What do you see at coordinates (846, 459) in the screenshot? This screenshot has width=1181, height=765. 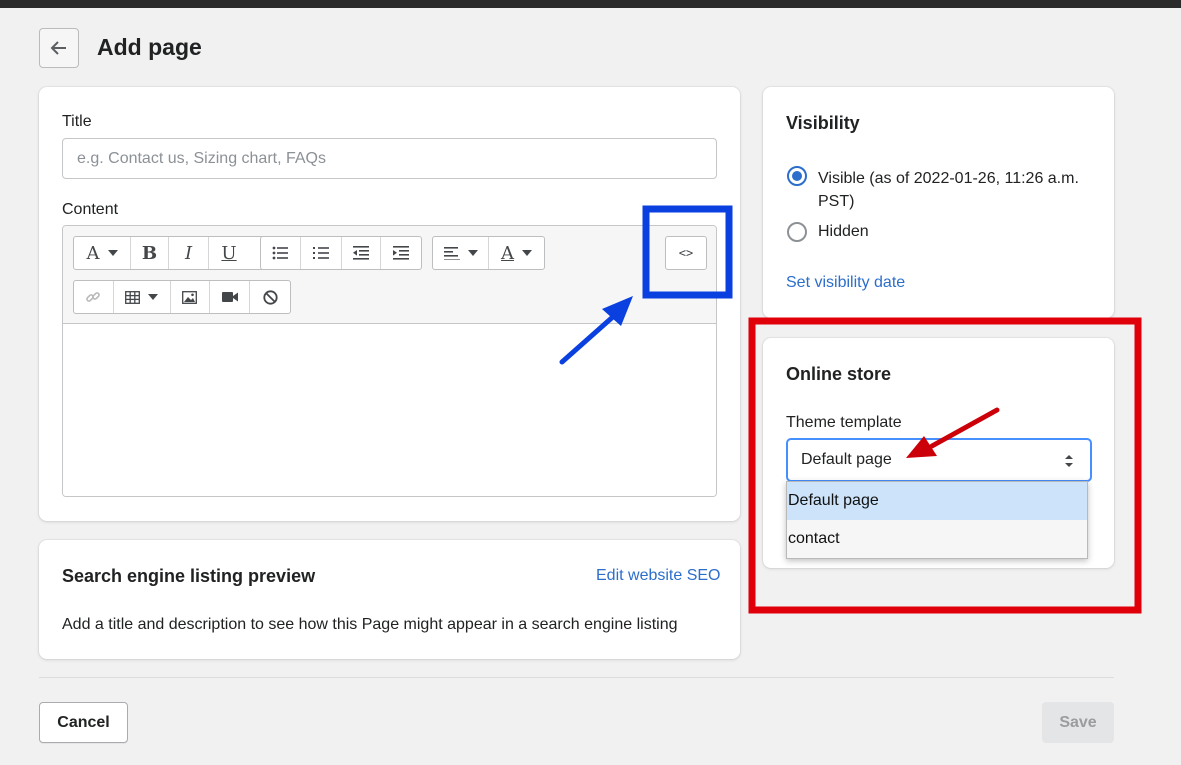 I see `theme-template-value: Default page` at bounding box center [846, 459].